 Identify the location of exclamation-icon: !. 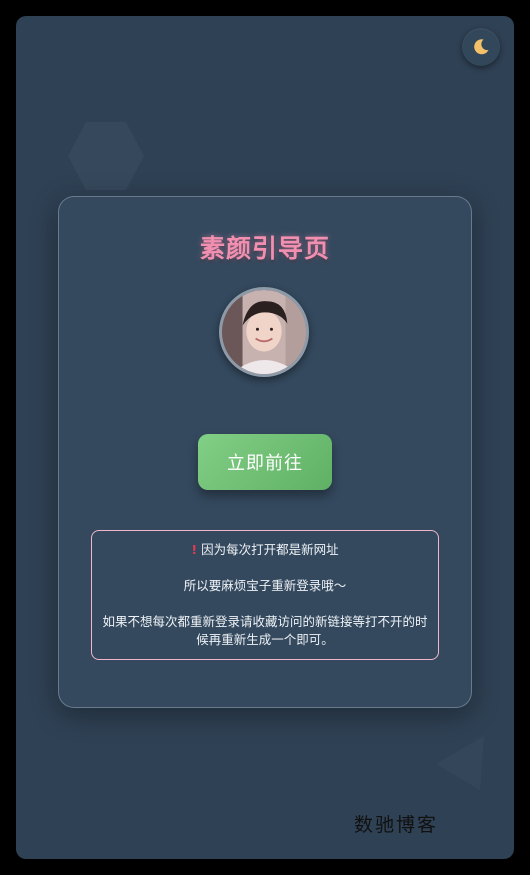
(194, 549).